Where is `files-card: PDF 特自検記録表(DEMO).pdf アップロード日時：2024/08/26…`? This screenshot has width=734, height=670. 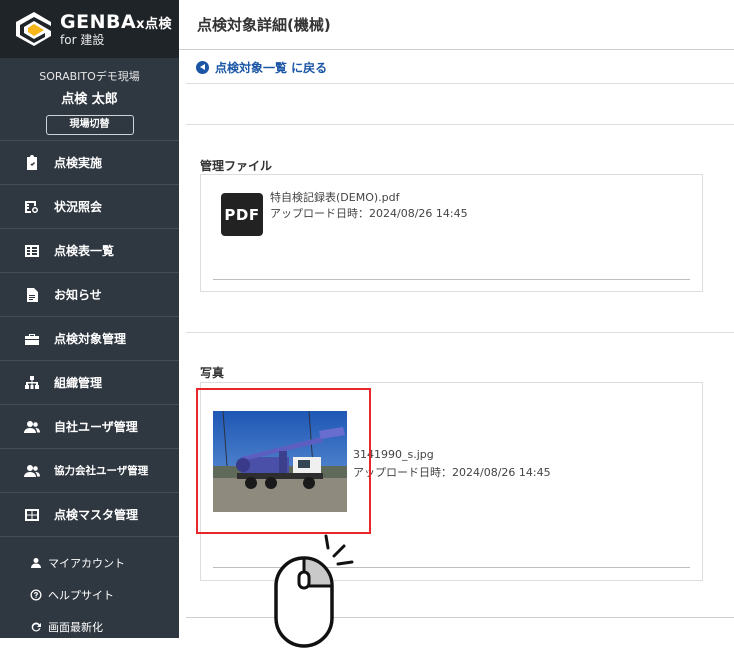
files-card: PDF 特自検記録表(DEMO).pdf アップロード日時：2024/08/26… is located at coordinates (451, 233).